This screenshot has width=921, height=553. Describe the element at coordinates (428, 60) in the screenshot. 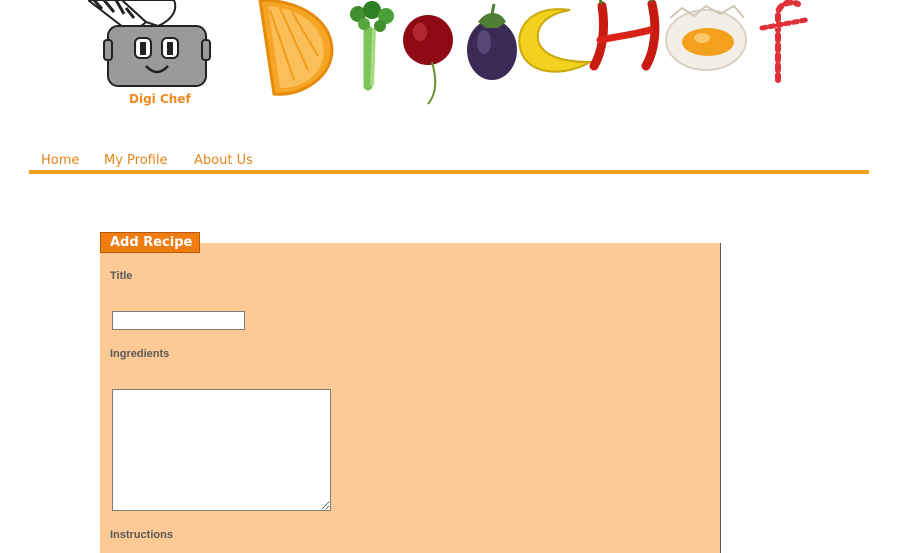

I see `cherry-icon` at that location.